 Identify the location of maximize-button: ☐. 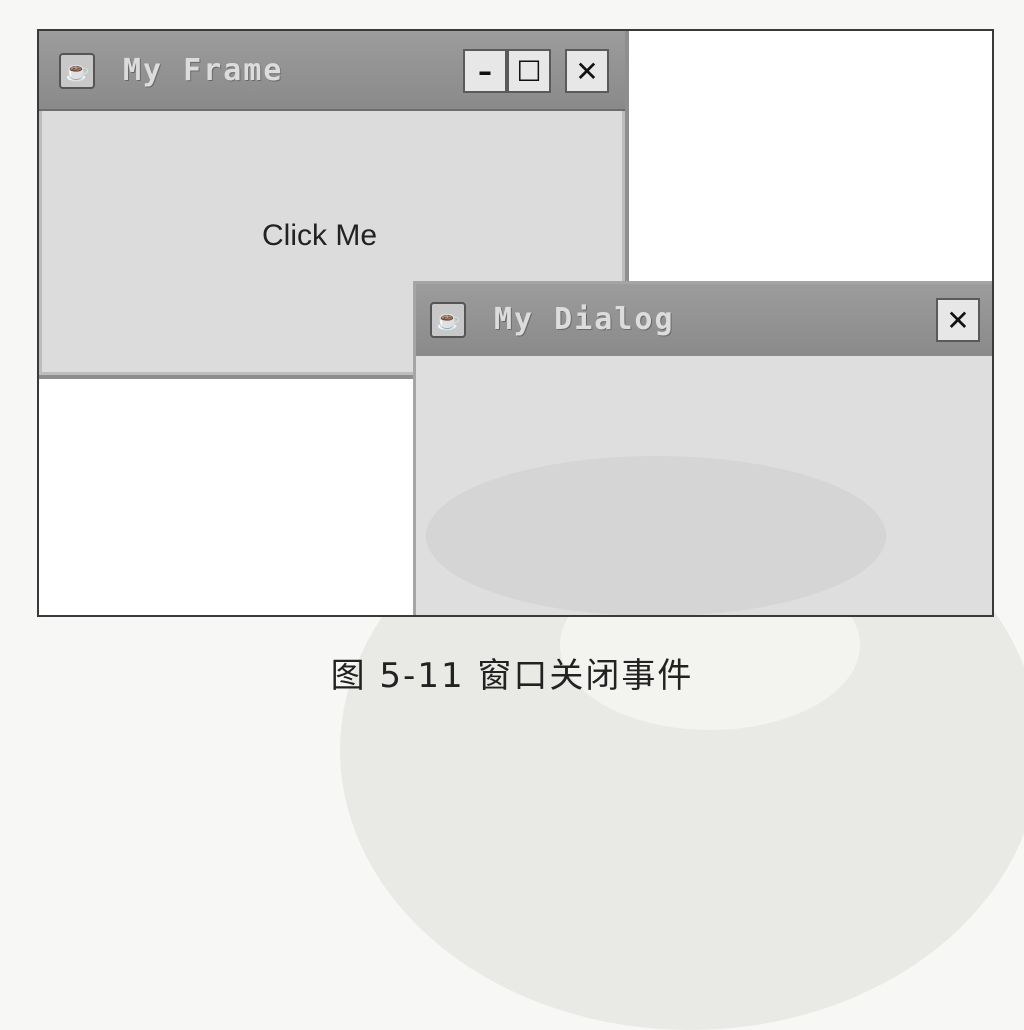
(529, 71).